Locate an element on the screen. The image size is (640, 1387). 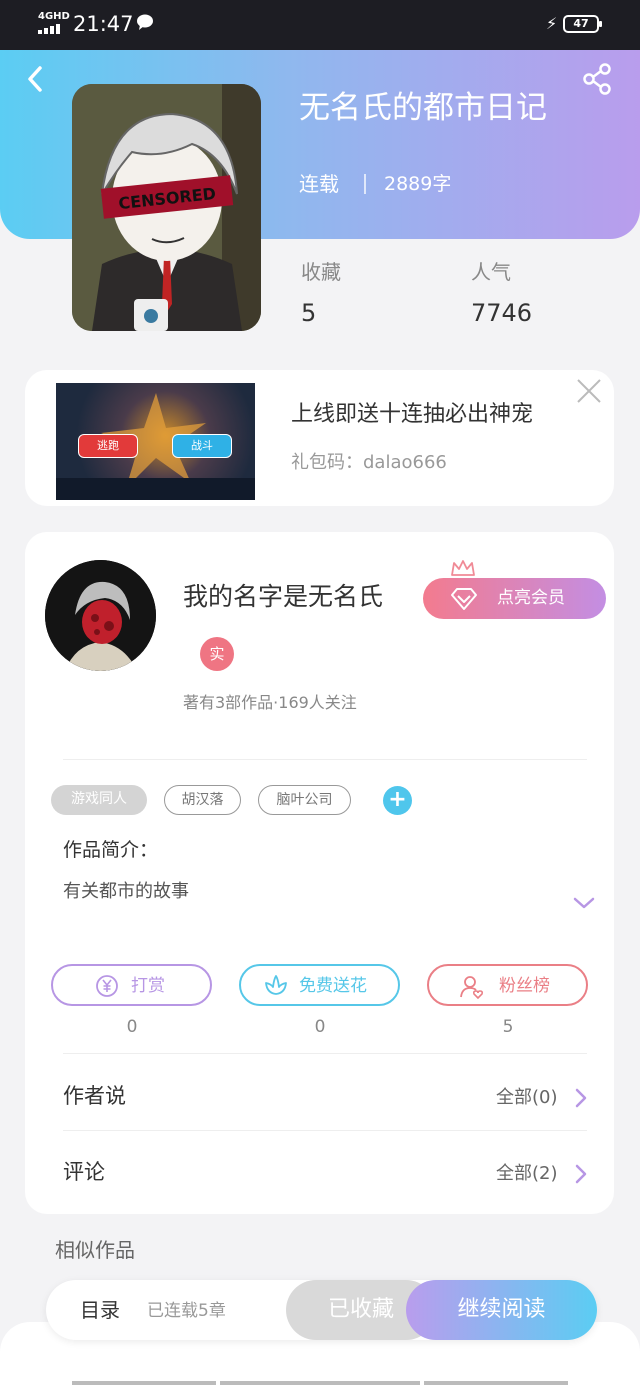
author-name: 我的名字是无名氏 is located at coordinates (283, 597).